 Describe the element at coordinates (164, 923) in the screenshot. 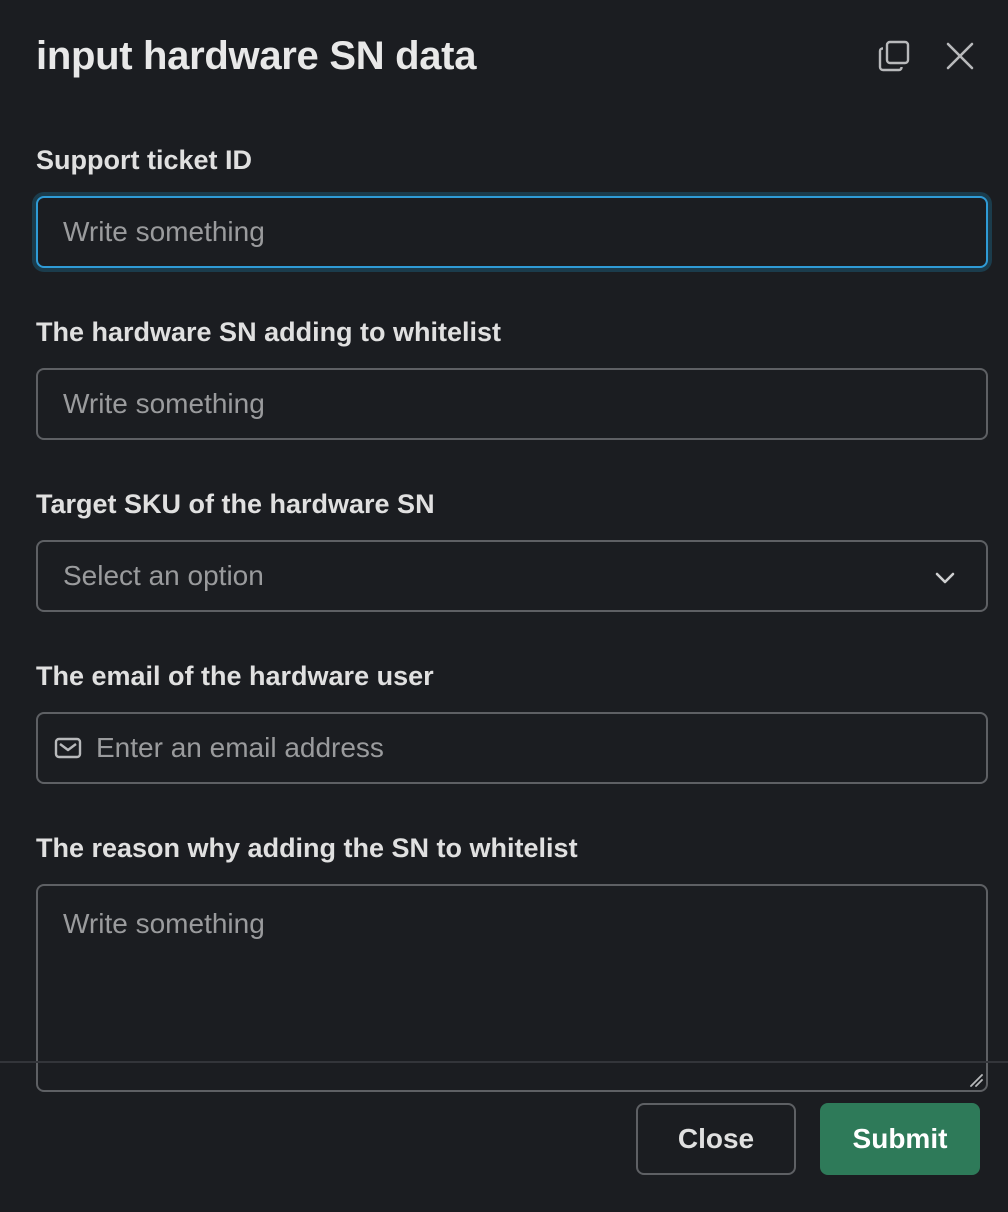

I see `reason-placeholder: Write something` at that location.